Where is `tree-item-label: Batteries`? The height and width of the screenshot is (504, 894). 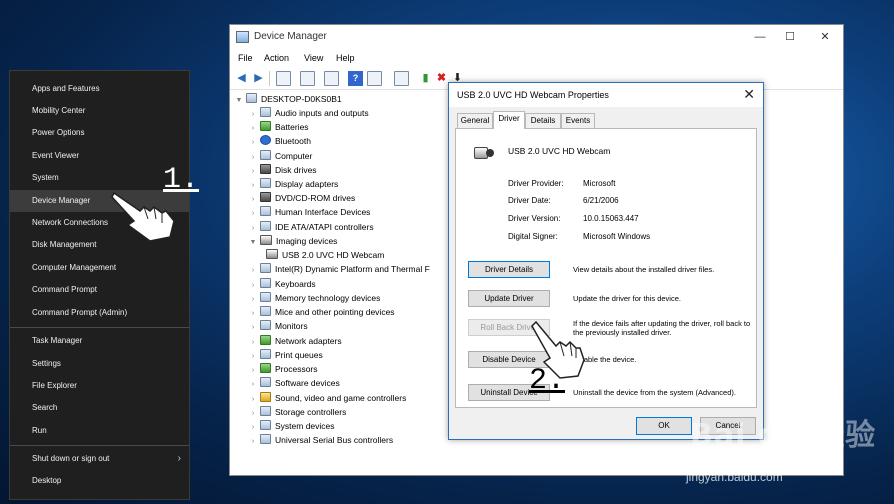 tree-item-label: Batteries is located at coordinates (292, 127).